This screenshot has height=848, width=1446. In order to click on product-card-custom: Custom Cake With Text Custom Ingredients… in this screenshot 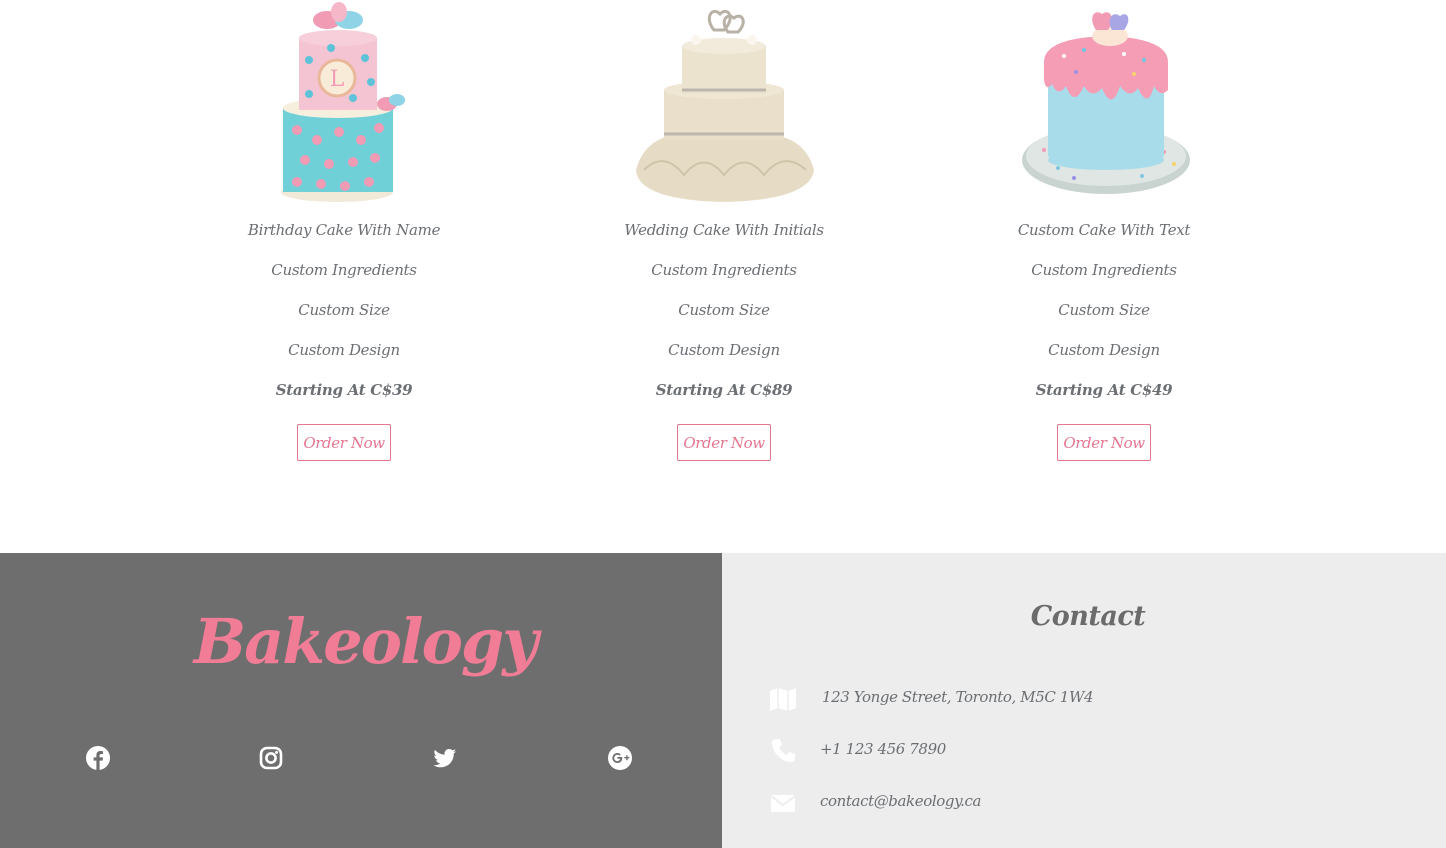, I will do `click(1104, 230)`.